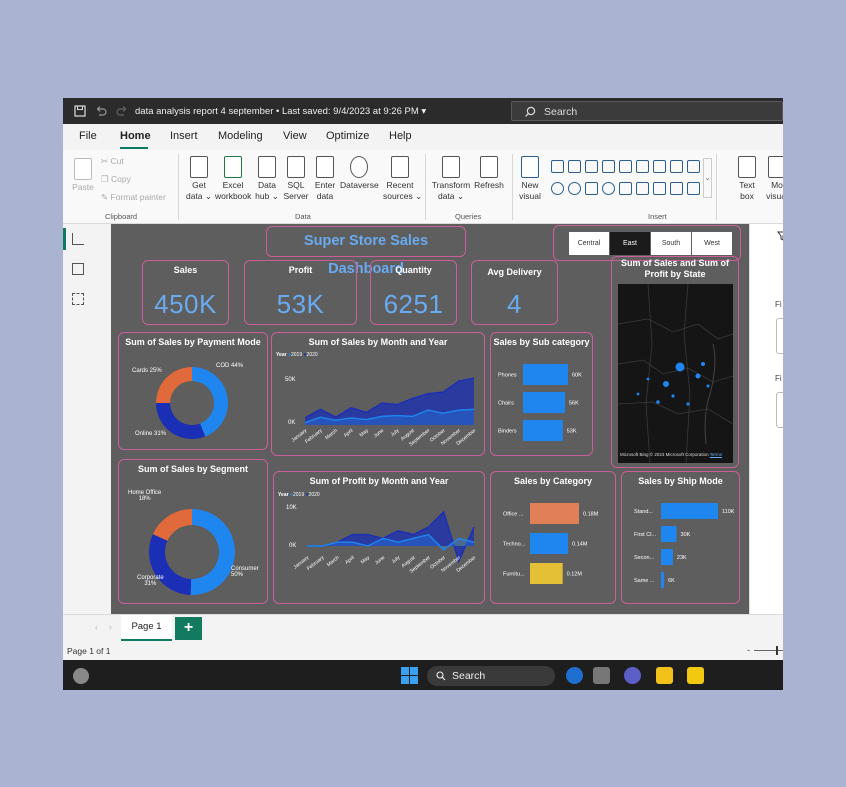 Image resolution: width=846 pixels, height=787 pixels. Describe the element at coordinates (589, 243) in the screenshot. I see `slicer-central: Central` at that location.